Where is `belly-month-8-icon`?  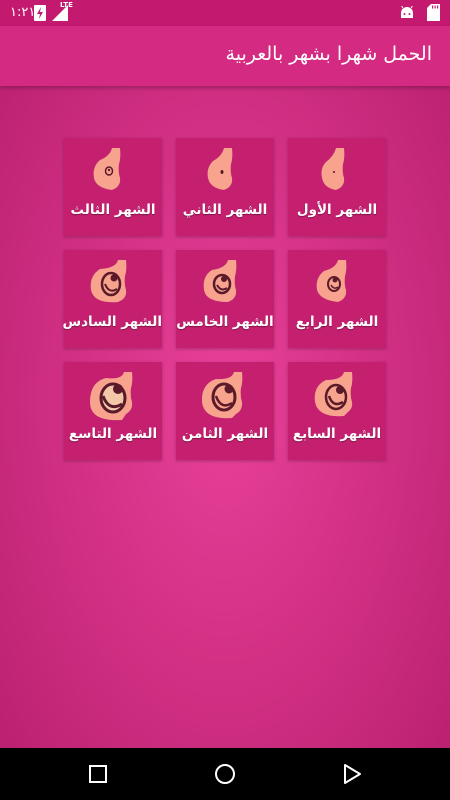 belly-month-8-icon is located at coordinates (226, 398).